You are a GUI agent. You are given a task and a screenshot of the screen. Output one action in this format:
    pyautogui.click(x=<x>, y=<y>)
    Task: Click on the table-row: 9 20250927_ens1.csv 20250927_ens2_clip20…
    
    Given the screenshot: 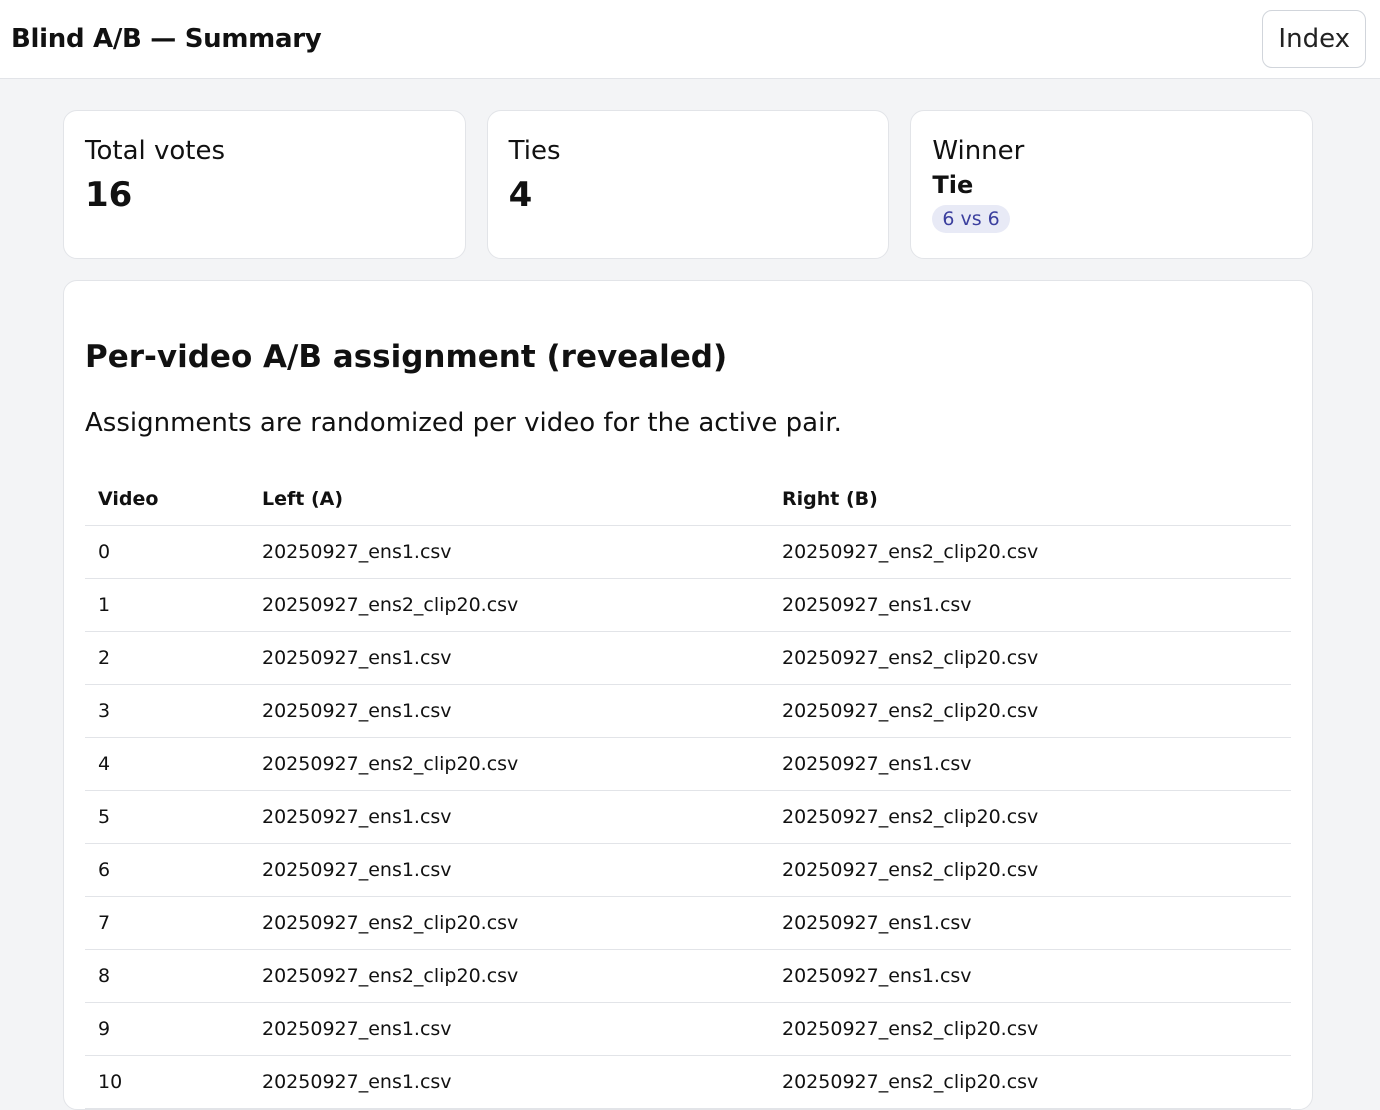 What is the action you would take?
    pyautogui.click(x=688, y=1029)
    